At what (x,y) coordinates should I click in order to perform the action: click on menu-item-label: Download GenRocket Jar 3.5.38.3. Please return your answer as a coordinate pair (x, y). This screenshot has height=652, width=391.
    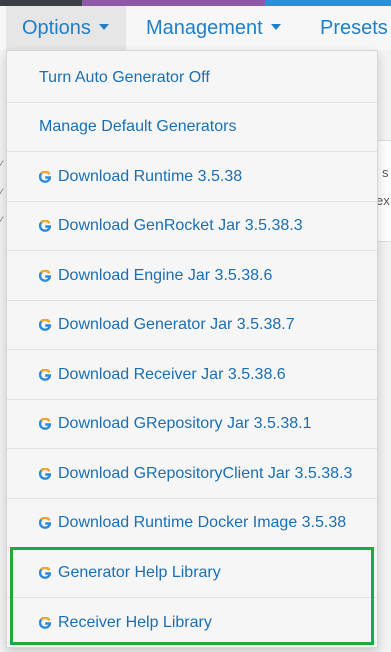
    Looking at the image, I should click on (180, 225).